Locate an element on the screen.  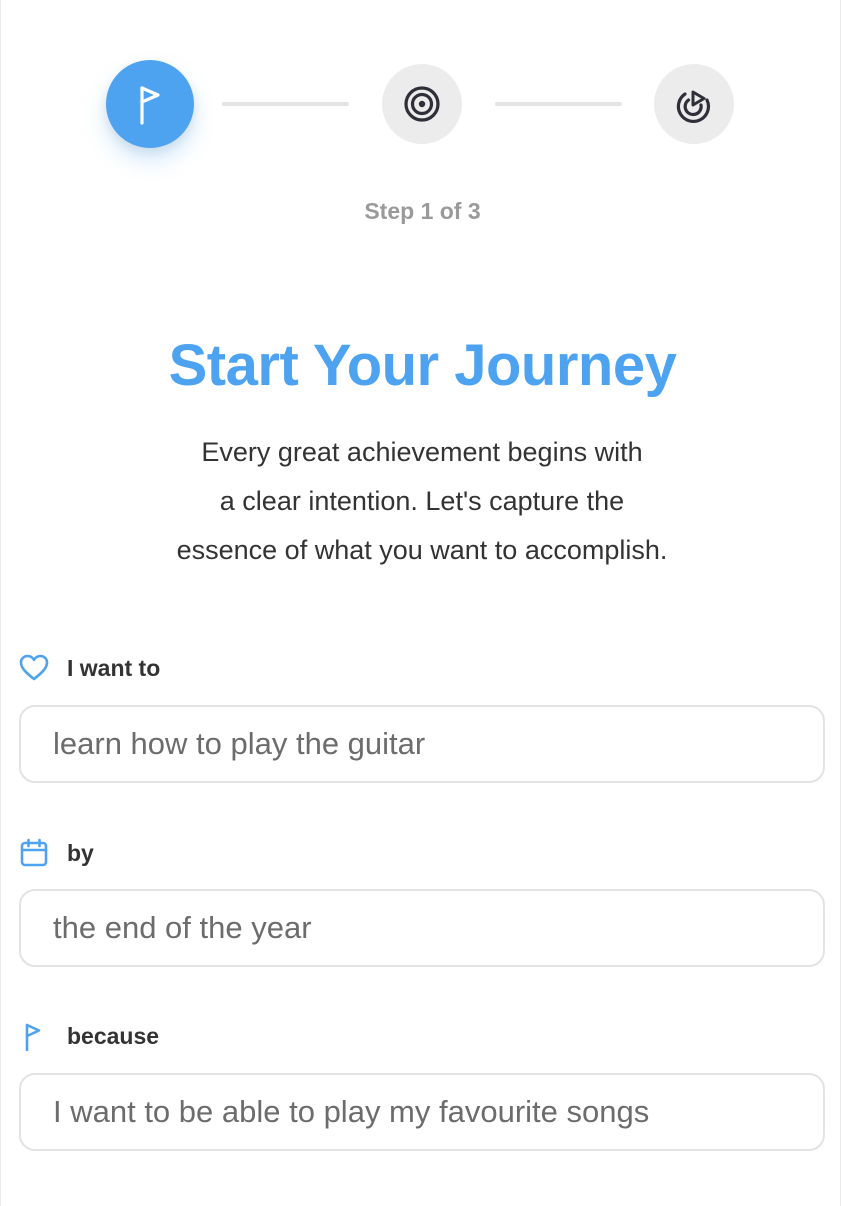
step-1-indicator is located at coordinates (150, 104).